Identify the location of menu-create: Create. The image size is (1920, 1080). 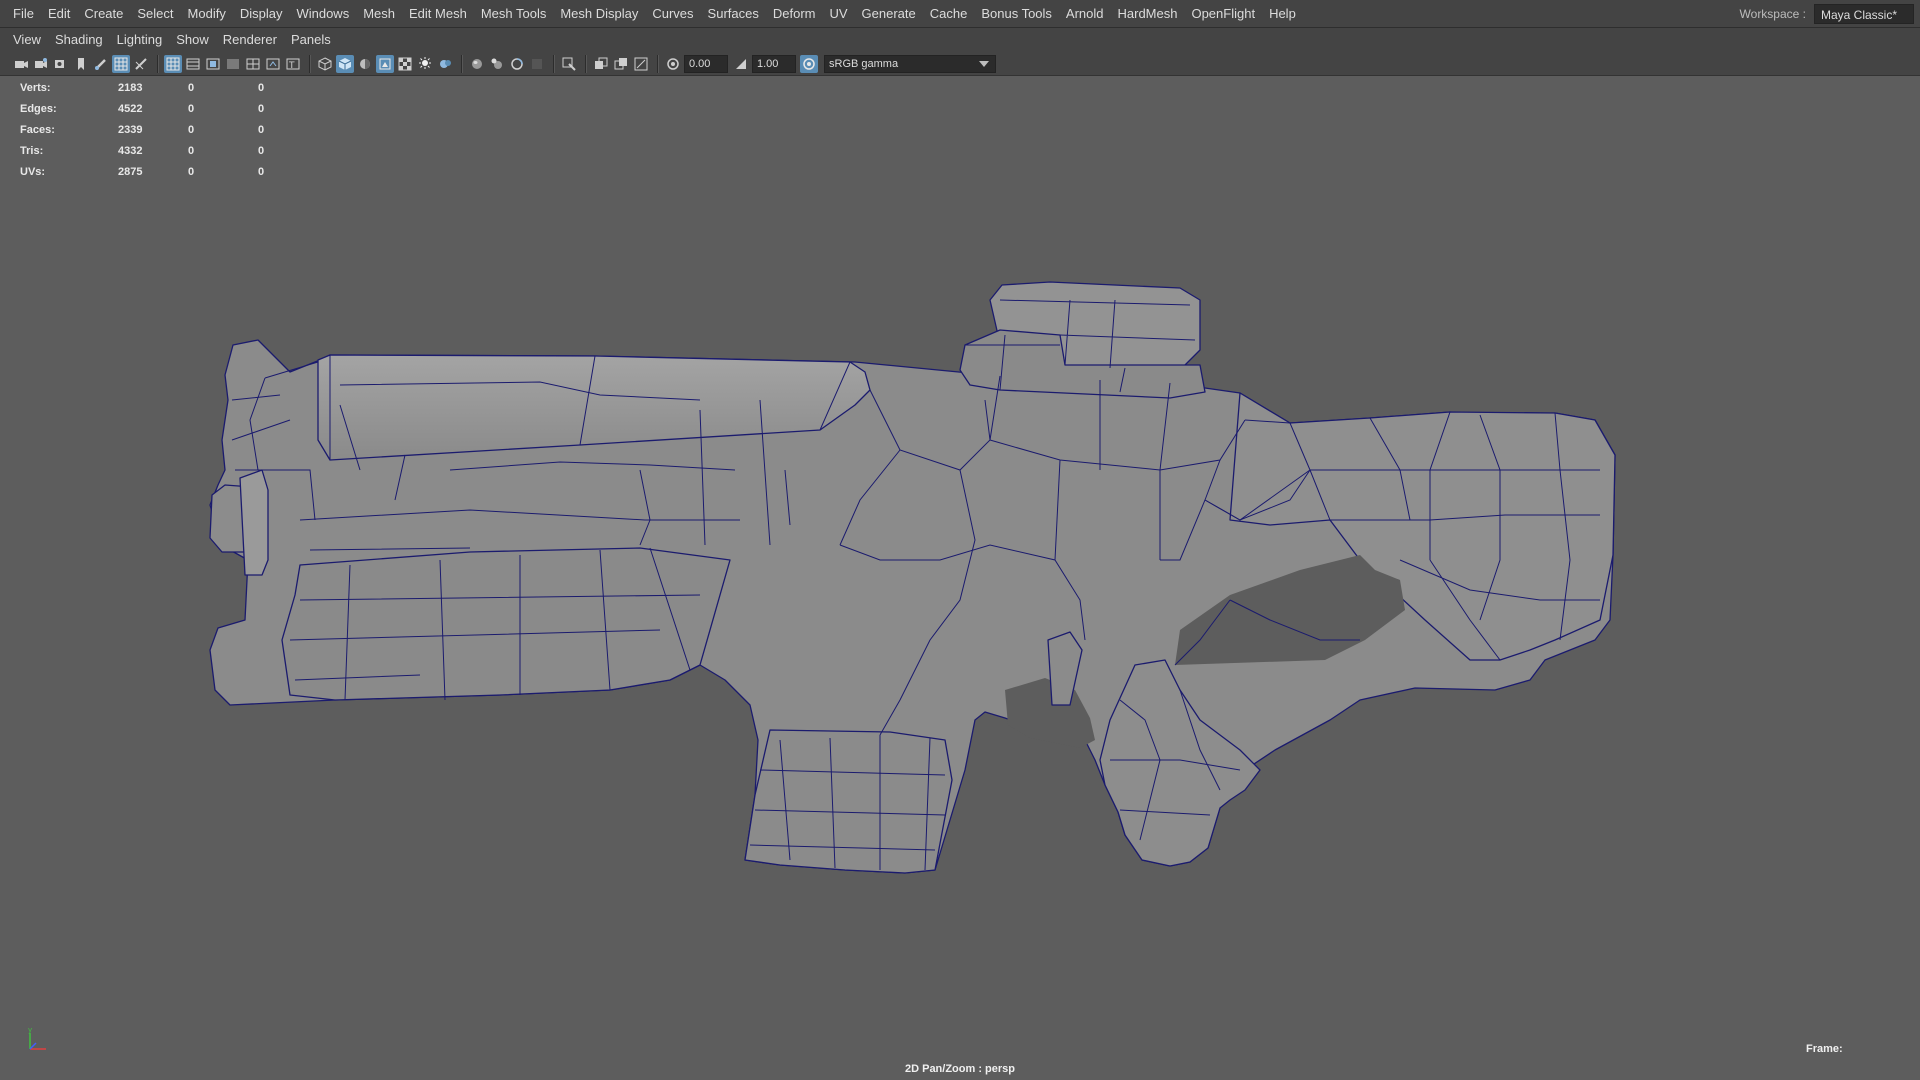
(103, 13).